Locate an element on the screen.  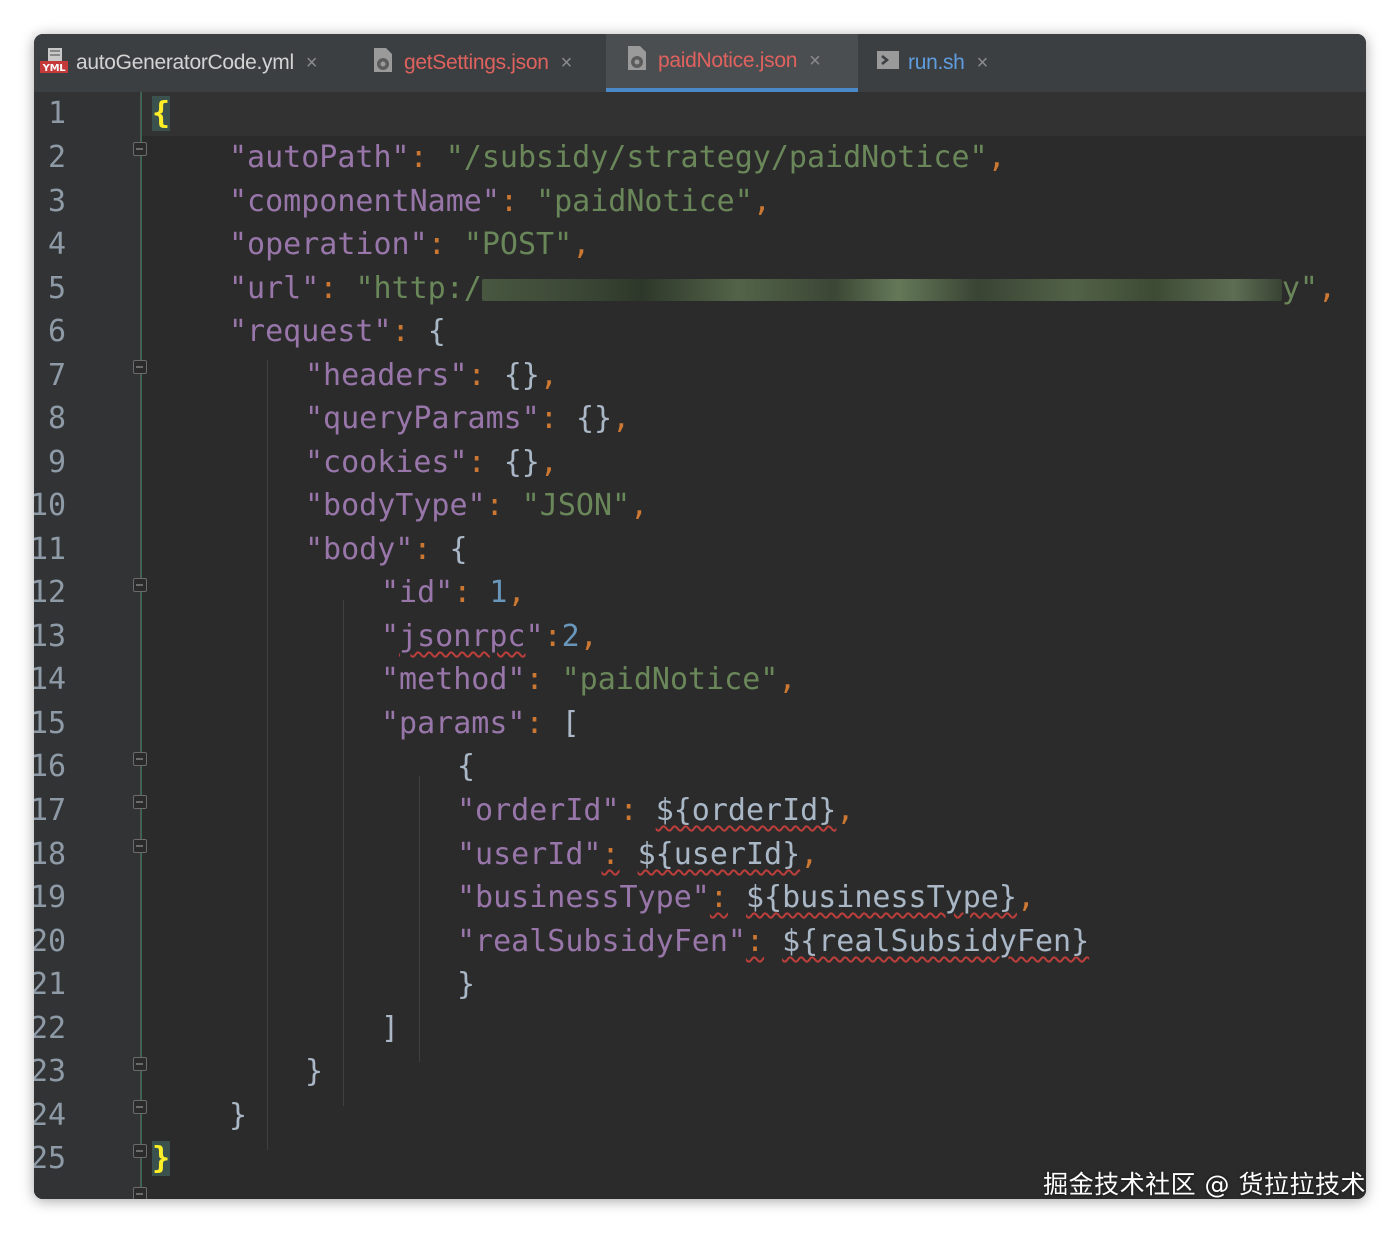
code-line-14: "method": "paidNotice", is located at coordinates (589, 679).